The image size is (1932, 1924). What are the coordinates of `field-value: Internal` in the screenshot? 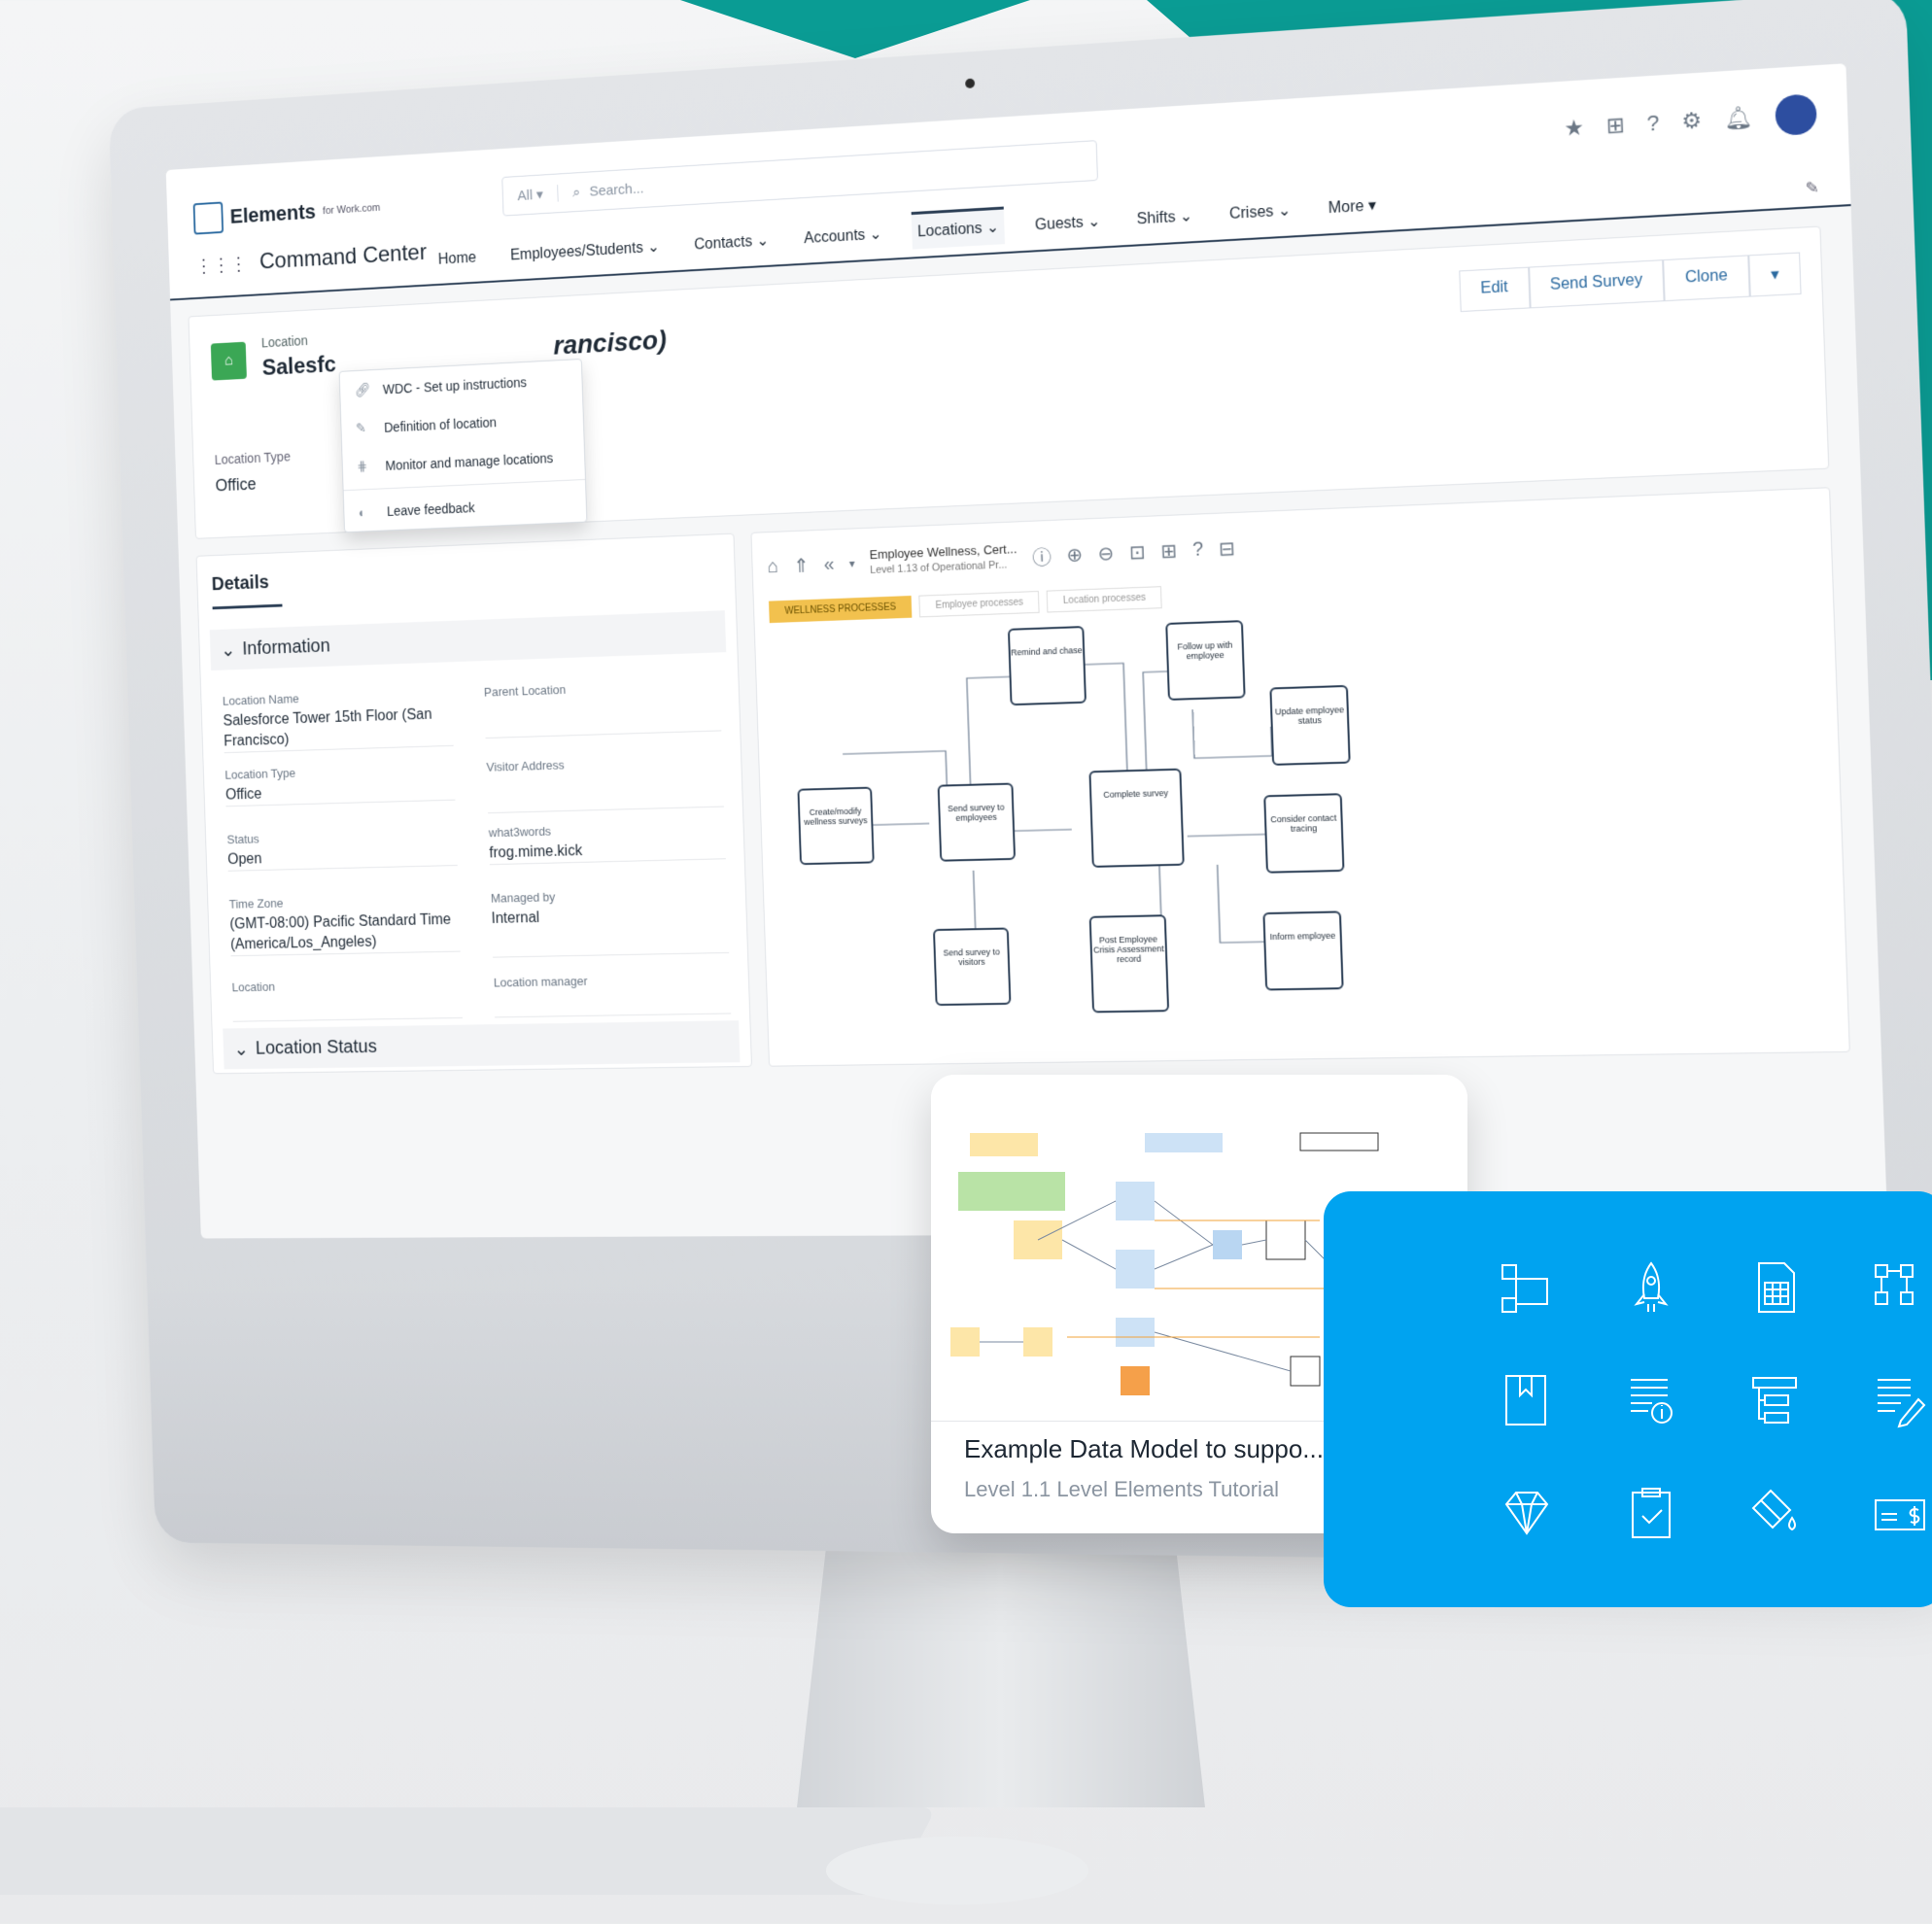 It's located at (515, 918).